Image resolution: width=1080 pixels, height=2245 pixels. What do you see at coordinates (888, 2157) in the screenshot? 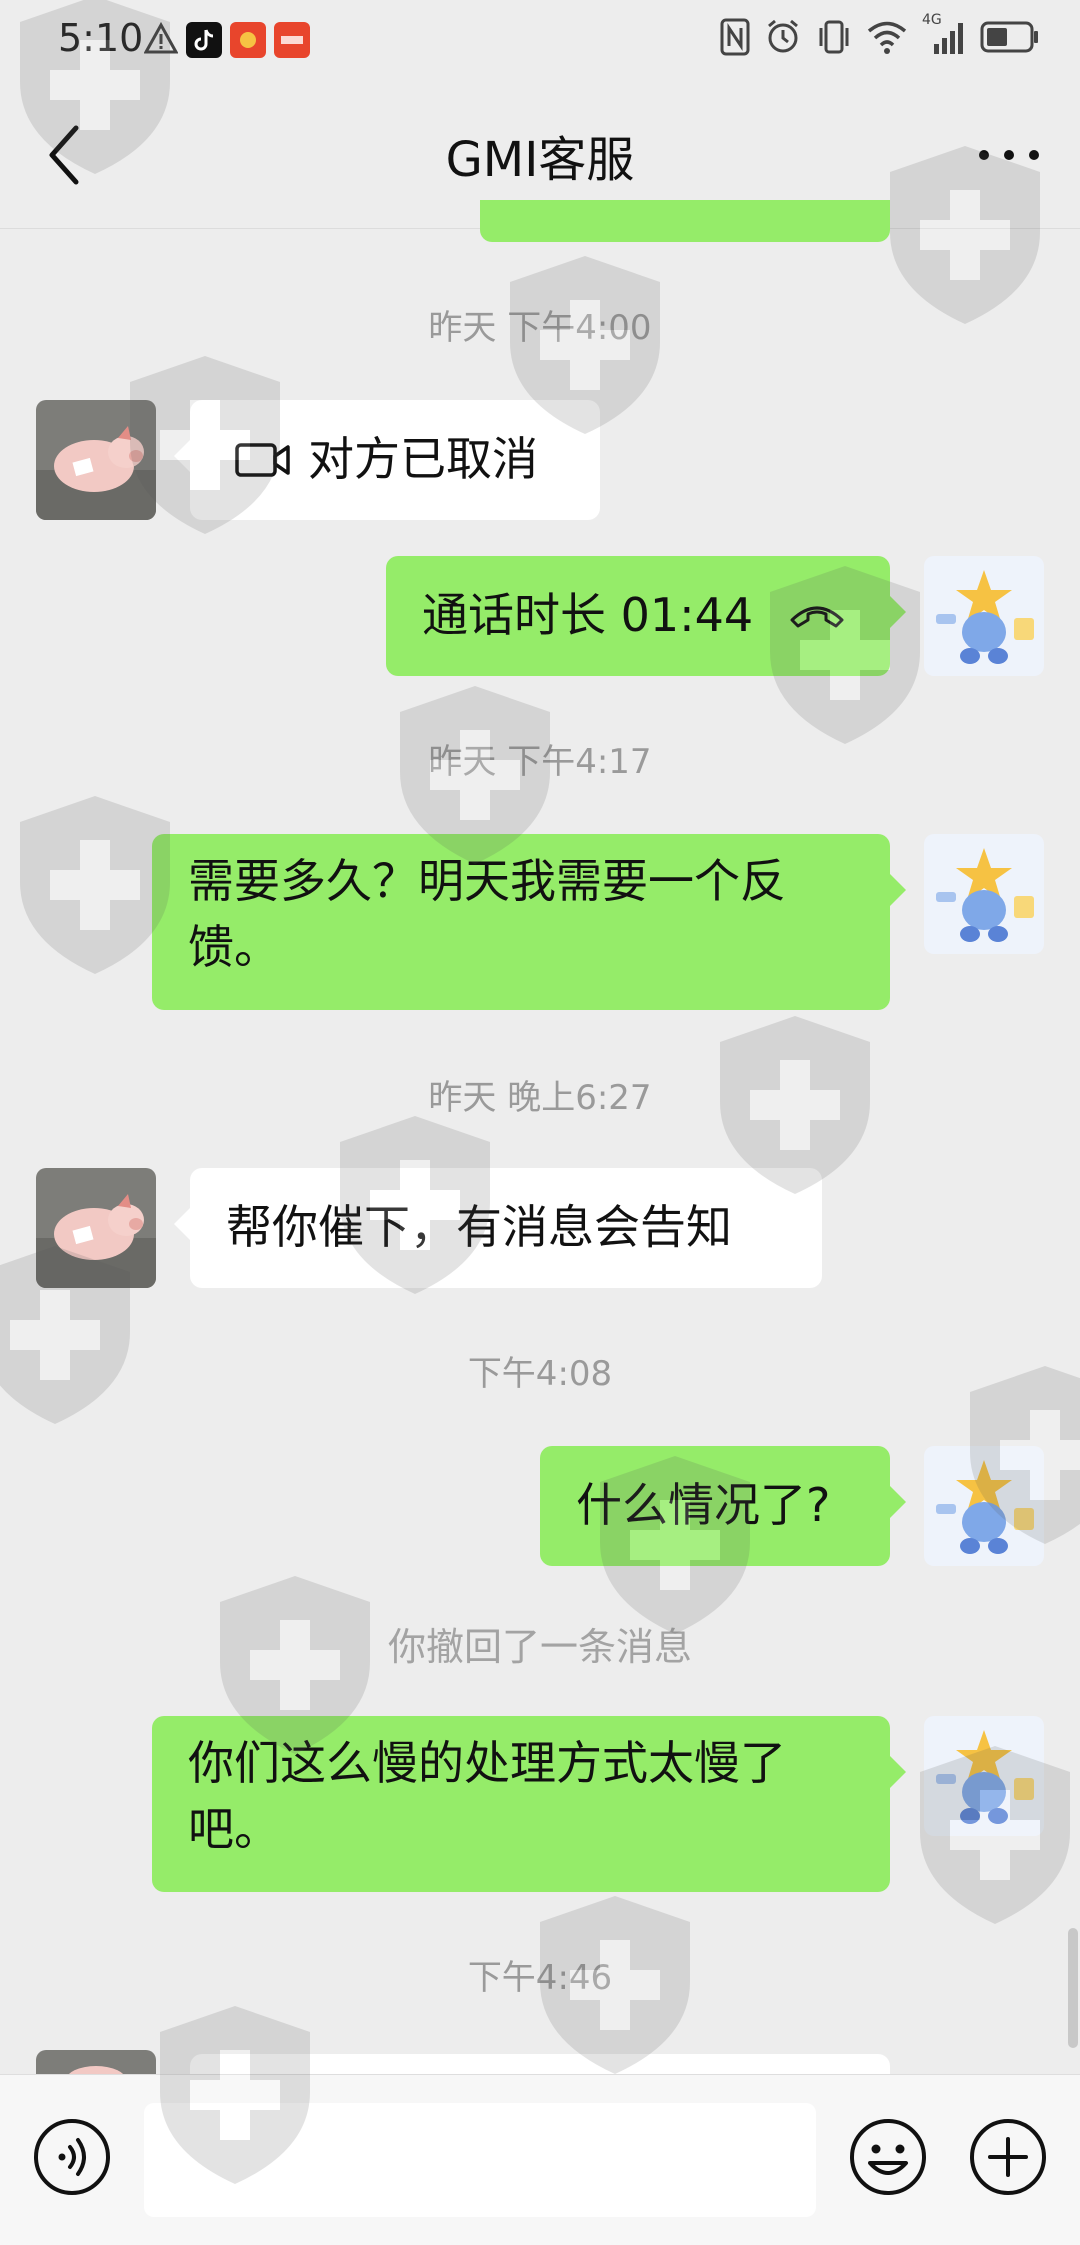
I see `emoji-button` at bounding box center [888, 2157].